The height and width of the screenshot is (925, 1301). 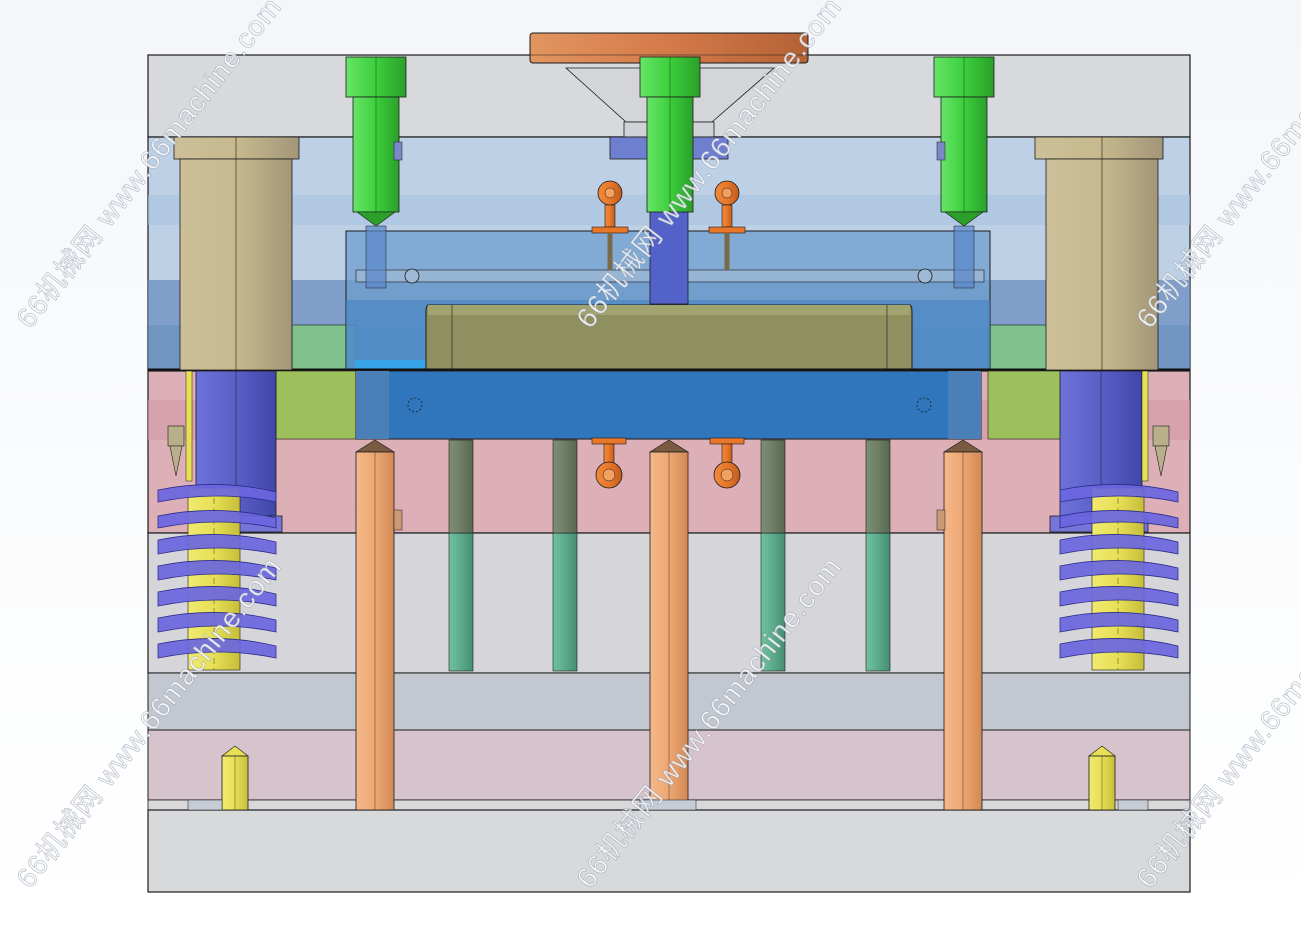 I want to click on right-stop-pin, so click(x=1133, y=805).